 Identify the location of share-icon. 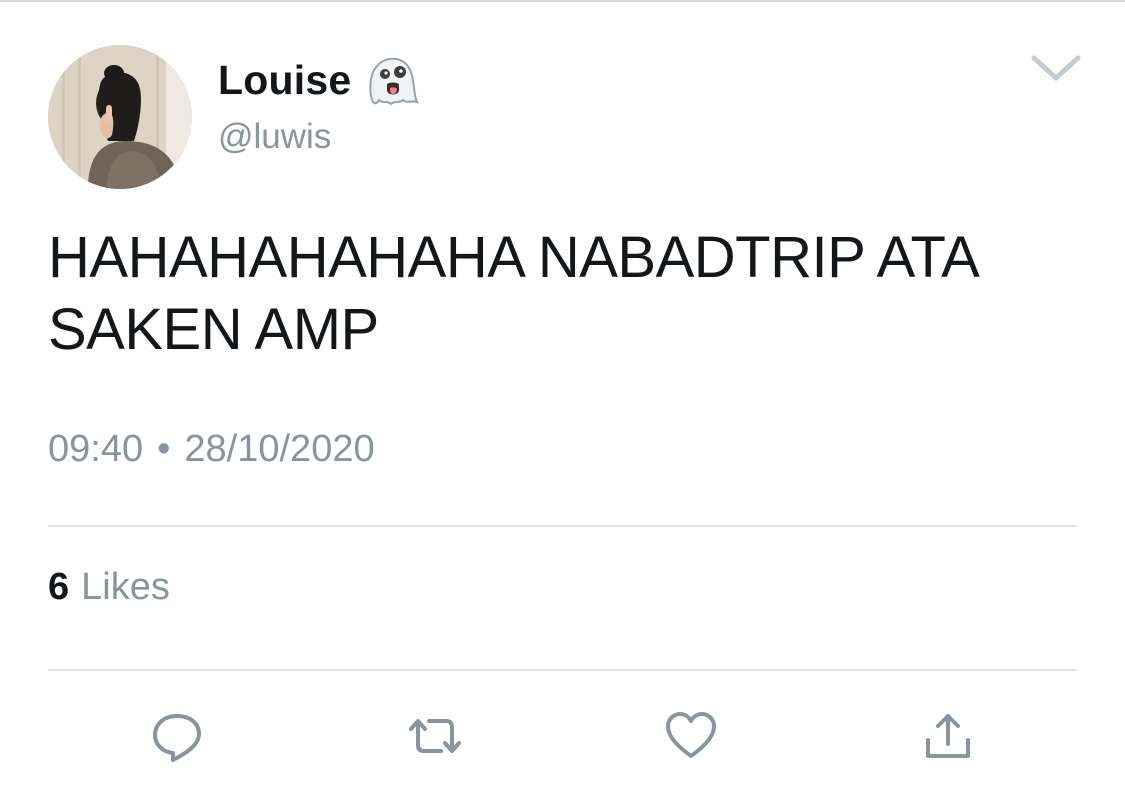
(948, 738).